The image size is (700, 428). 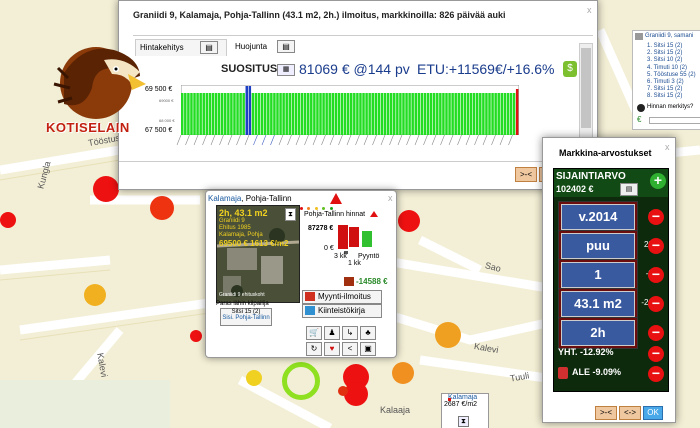 I want to click on share-icon: <, so click(x=350, y=349).